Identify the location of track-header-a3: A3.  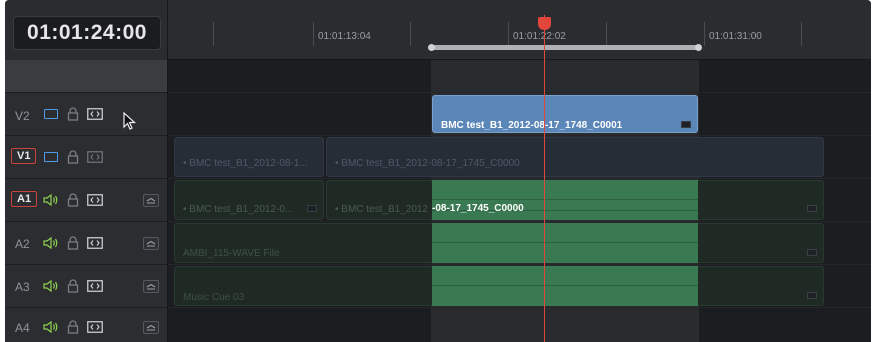
(86, 285).